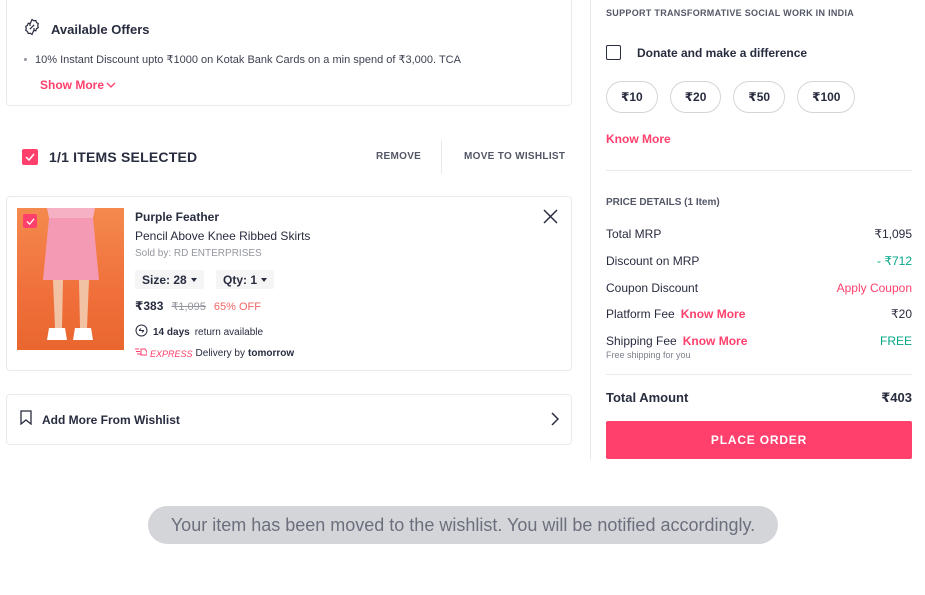 Image resolution: width=925 pixels, height=595 pixels. What do you see at coordinates (441, 157) in the screenshot?
I see `action-divider` at bounding box center [441, 157].